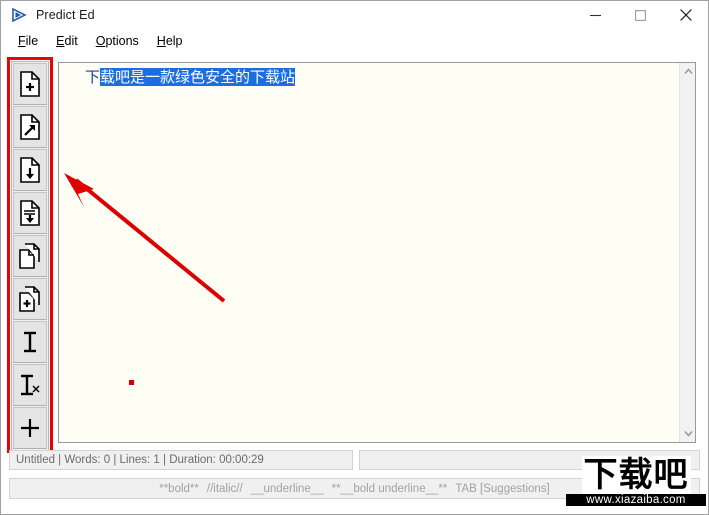 The width and height of the screenshot is (709, 515). I want to click on maximize-icon, so click(640, 15).